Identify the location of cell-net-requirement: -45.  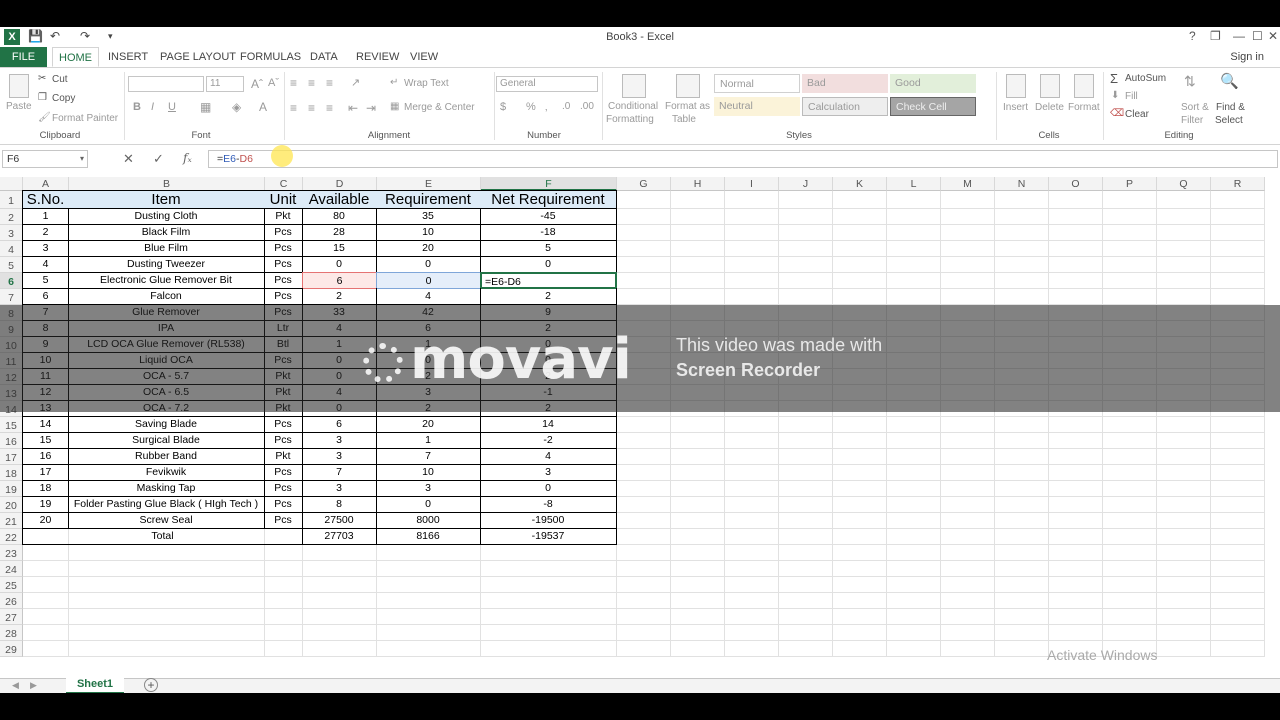
(548, 216).